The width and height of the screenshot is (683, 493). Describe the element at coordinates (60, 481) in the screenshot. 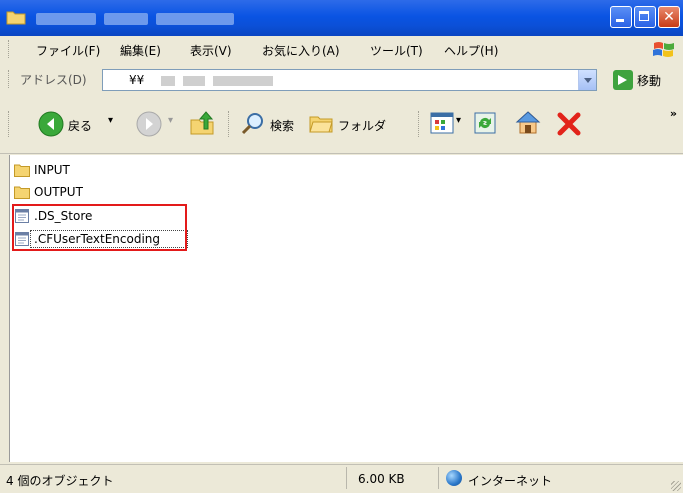

I see `status-object-count: 4 個のオブジェクト` at that location.